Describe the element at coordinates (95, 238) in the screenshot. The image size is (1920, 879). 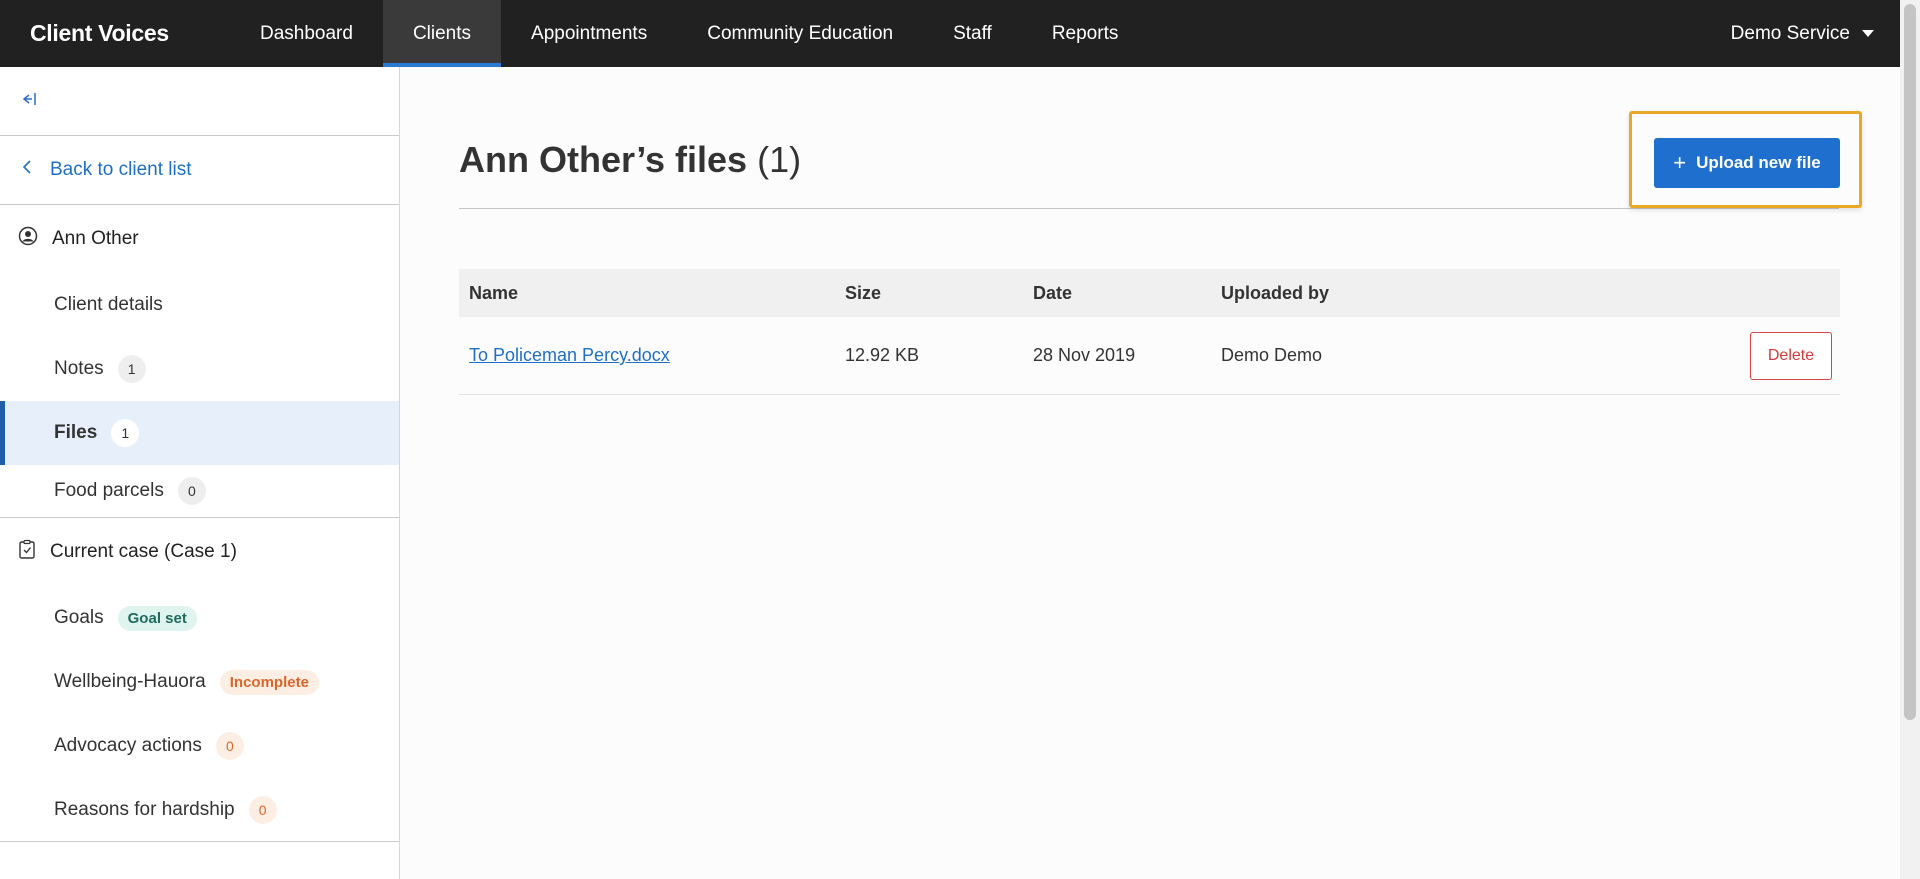
I see `client-name: Ann Other` at that location.